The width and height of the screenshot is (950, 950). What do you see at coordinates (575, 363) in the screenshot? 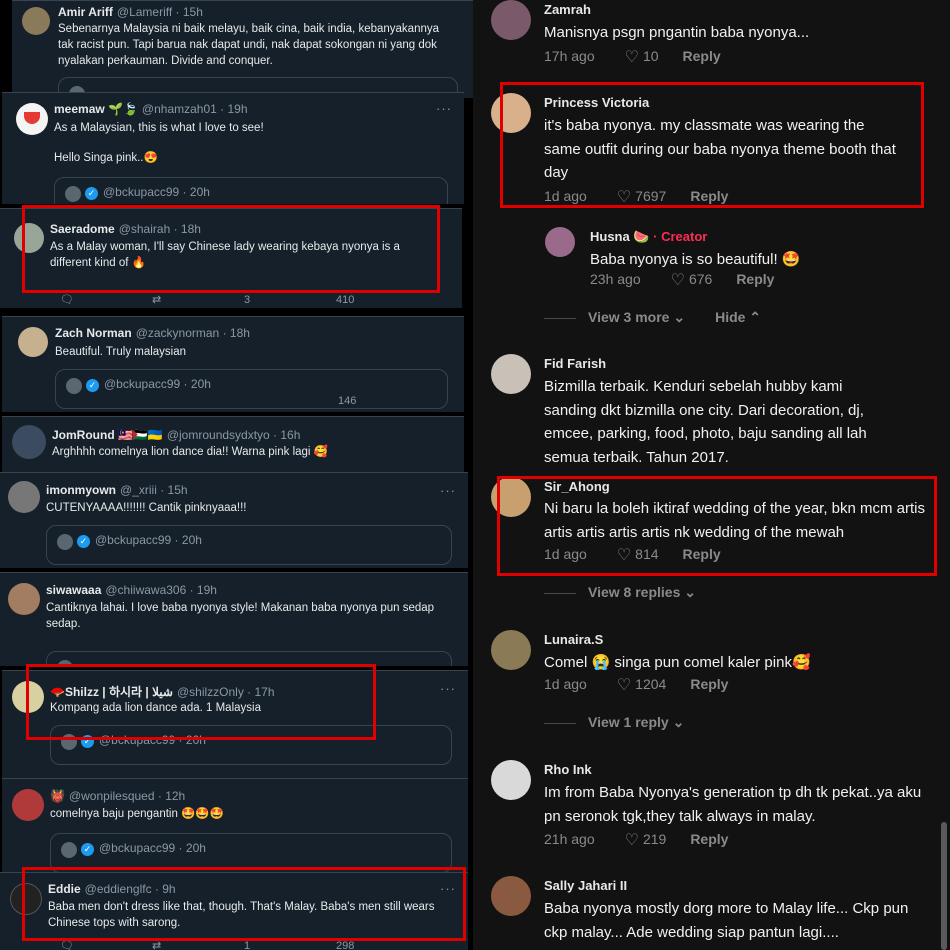
I see `comment-username: Fid Farish` at bounding box center [575, 363].